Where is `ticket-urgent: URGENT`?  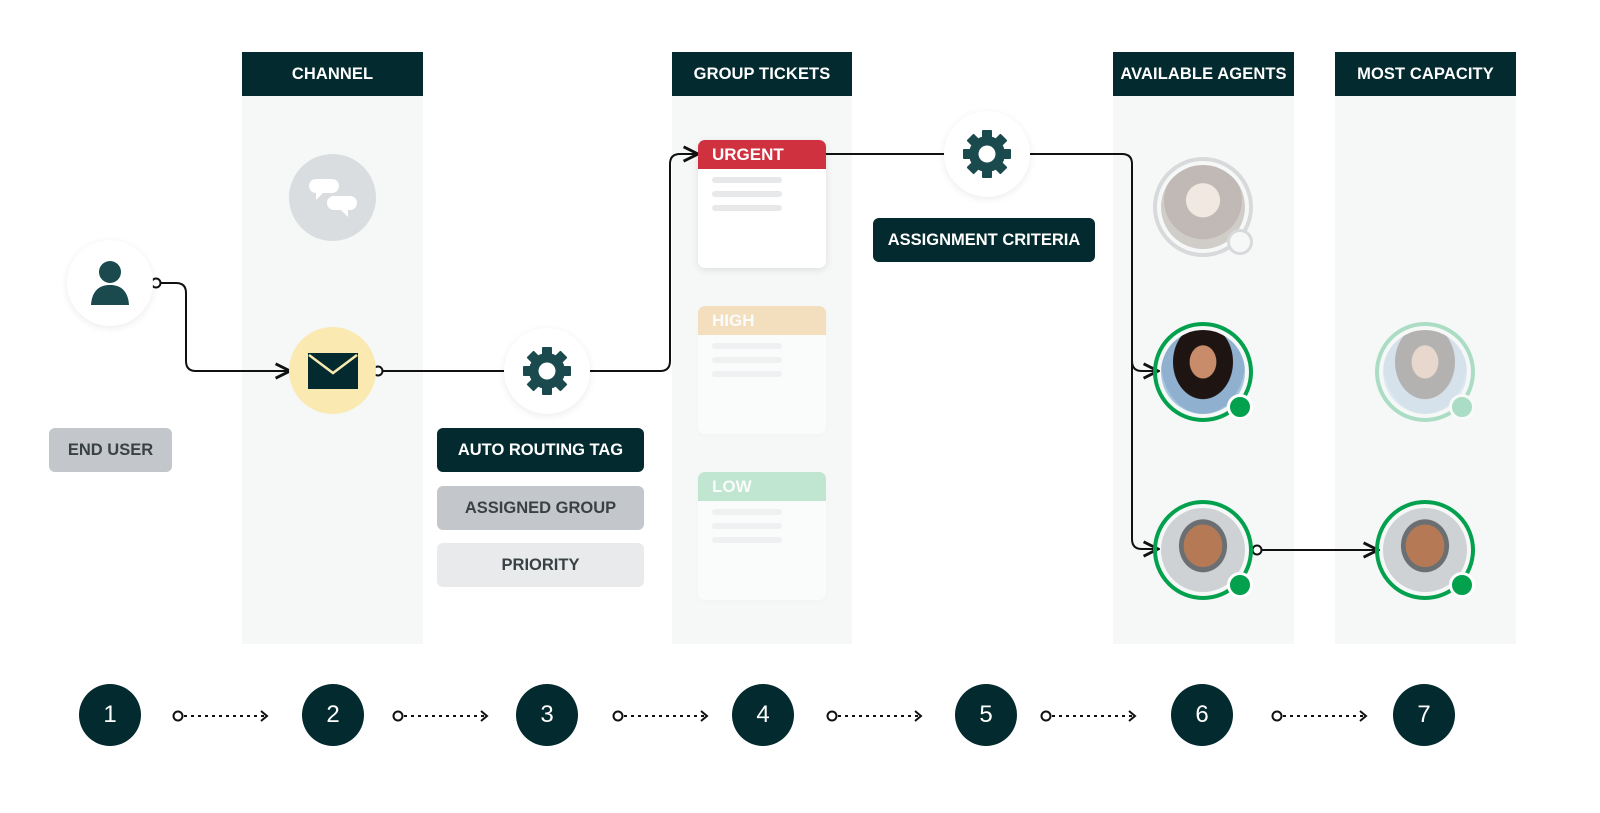 ticket-urgent: URGENT is located at coordinates (762, 204).